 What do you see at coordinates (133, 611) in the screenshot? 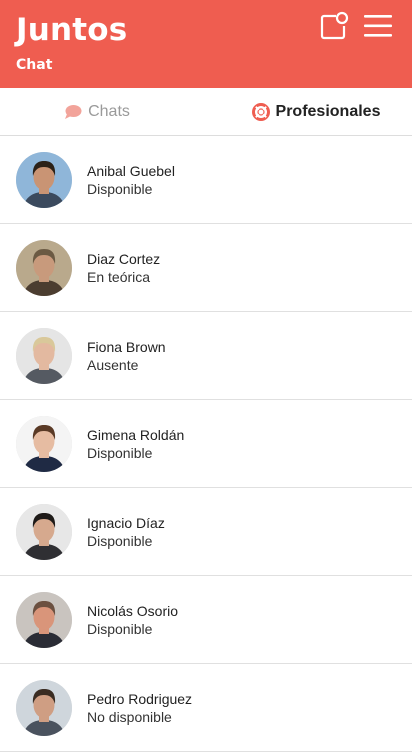
I see `contact-name: Nicolás Osorio` at bounding box center [133, 611].